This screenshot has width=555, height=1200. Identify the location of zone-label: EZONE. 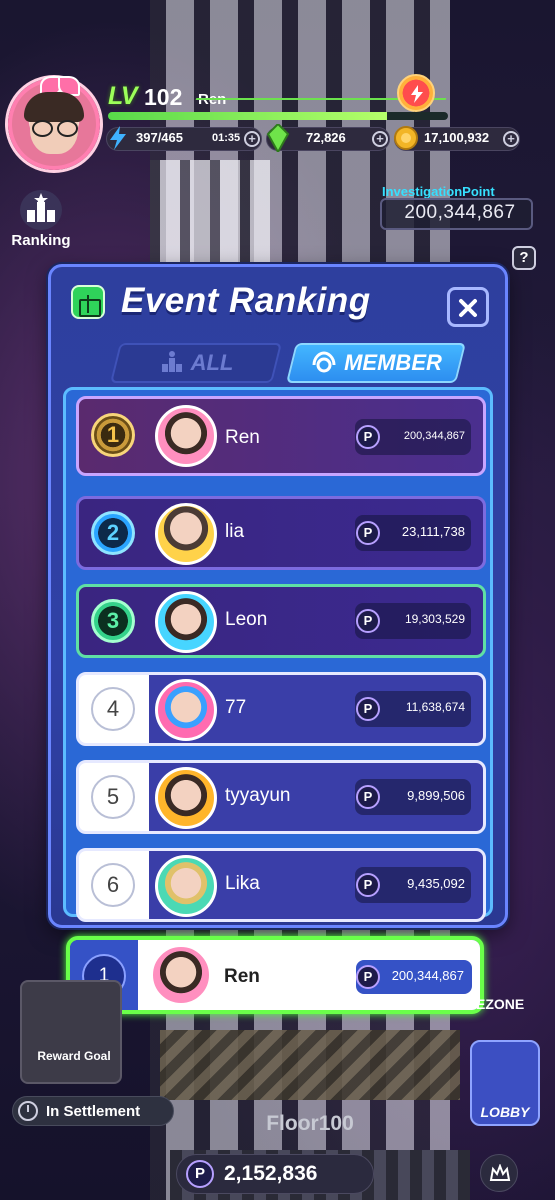
(500, 1004).